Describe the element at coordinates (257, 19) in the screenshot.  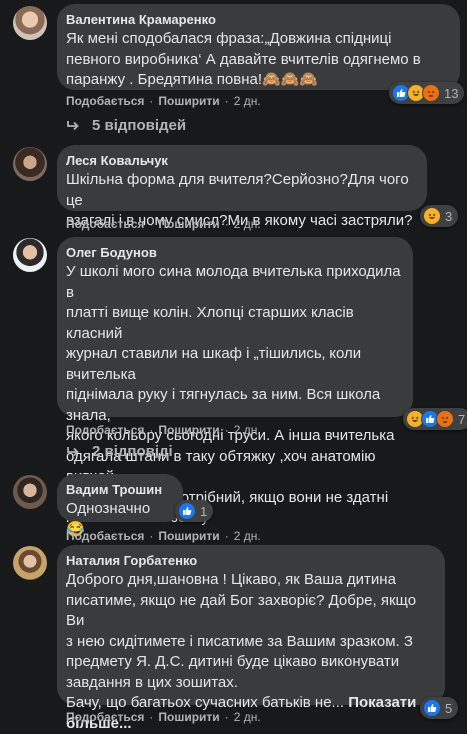
I see `comment-author: Валентина Крамаренко` at that location.